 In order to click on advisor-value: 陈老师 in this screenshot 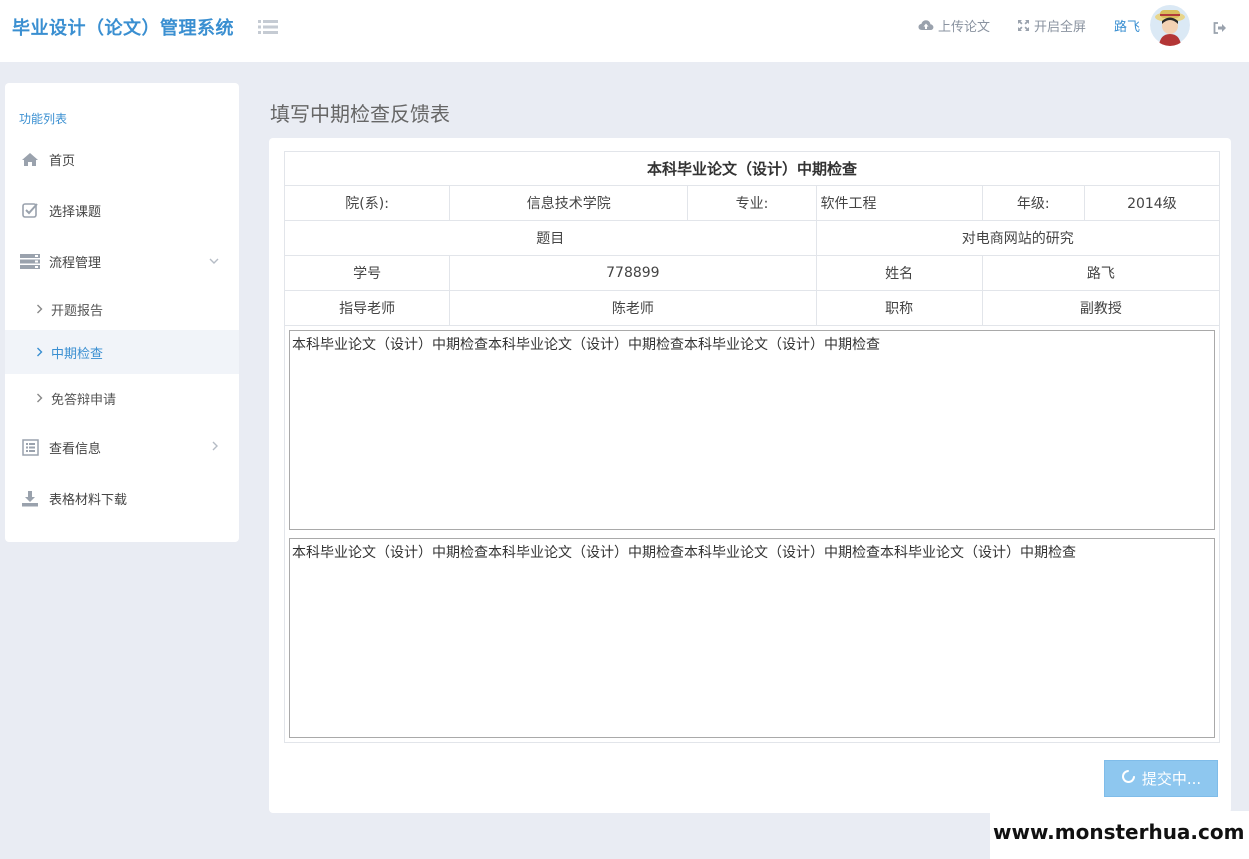, I will do `click(633, 308)`.